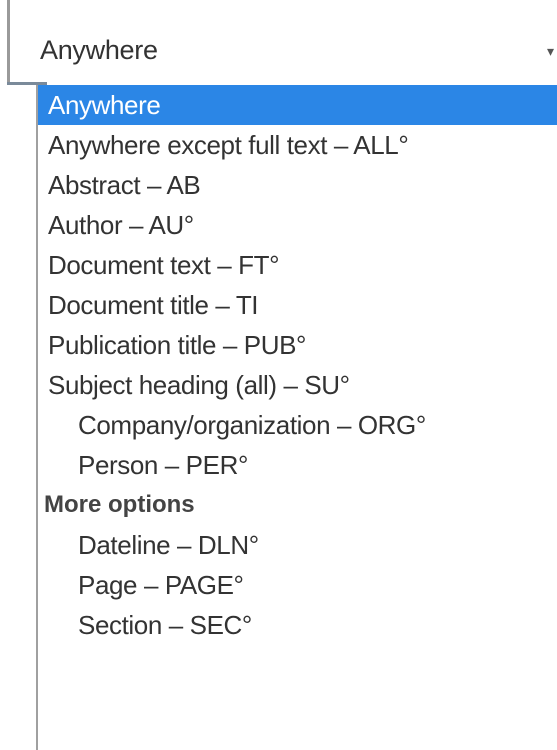  I want to click on option-anywhere-except-full-text: Anywhere except full text – ALL°, so click(297, 145).